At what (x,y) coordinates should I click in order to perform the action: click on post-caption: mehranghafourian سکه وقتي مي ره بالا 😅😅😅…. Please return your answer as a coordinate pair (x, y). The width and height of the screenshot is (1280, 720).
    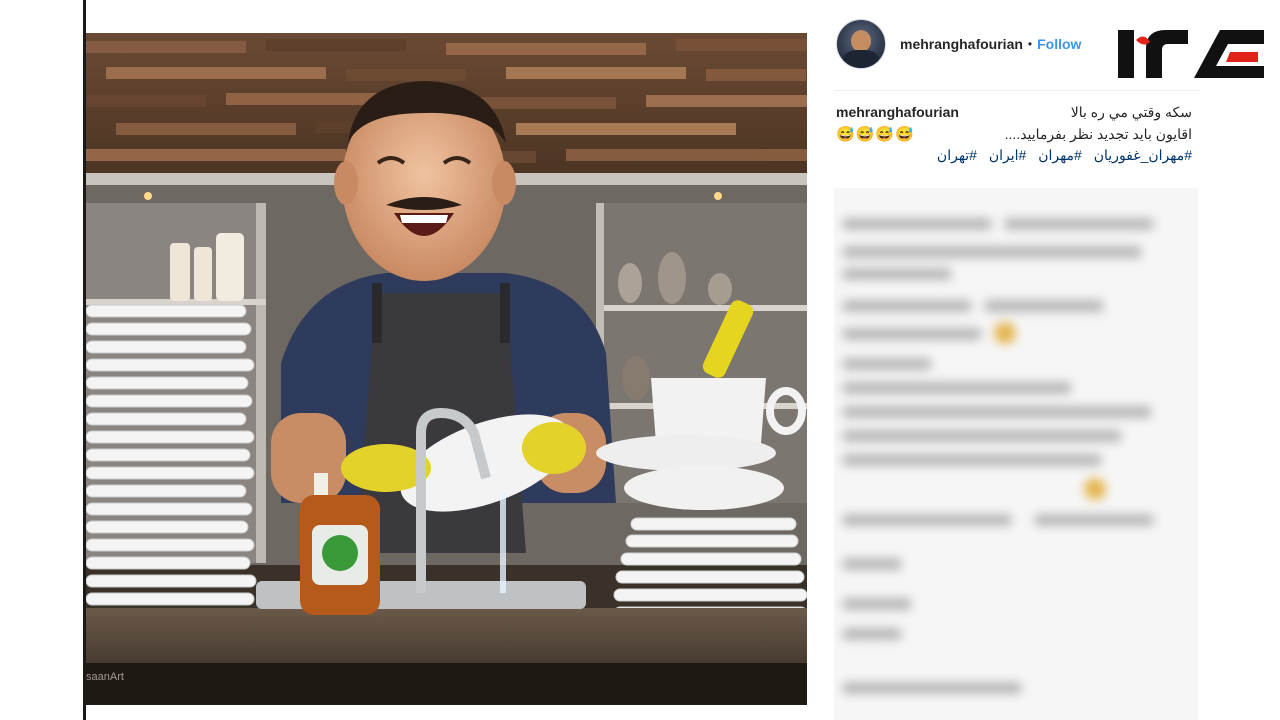
    Looking at the image, I should click on (1014, 134).